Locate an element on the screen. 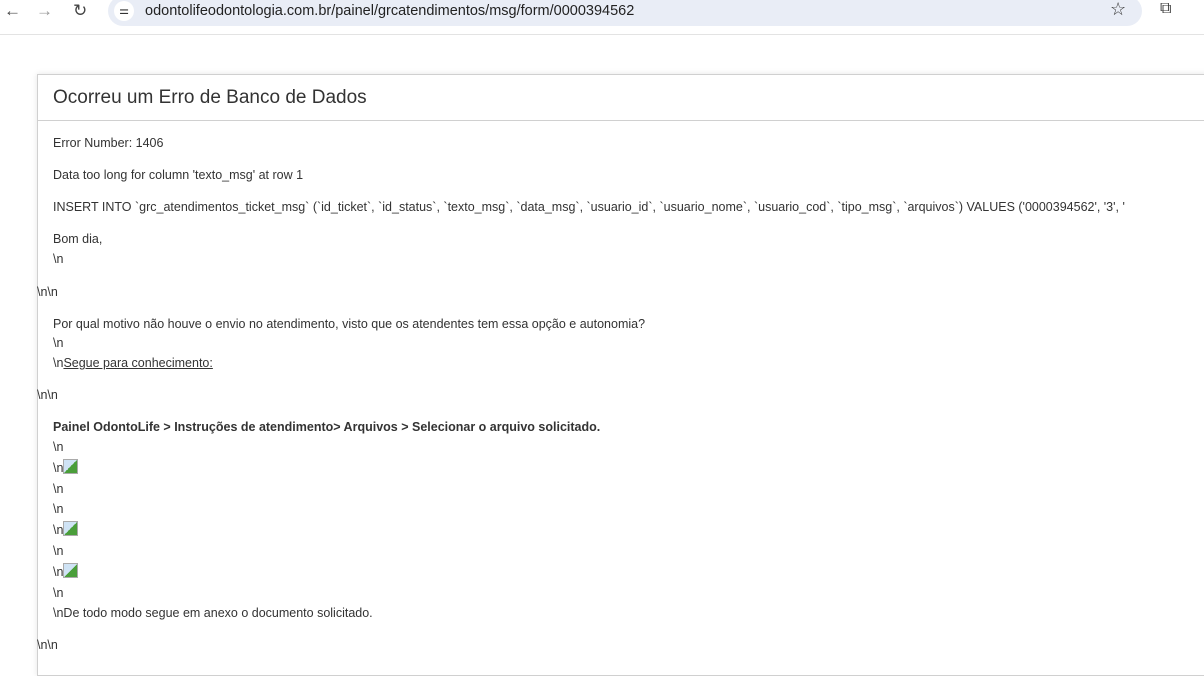  segue-line: \nSegue para conhecimento: is located at coordinates (133, 363).